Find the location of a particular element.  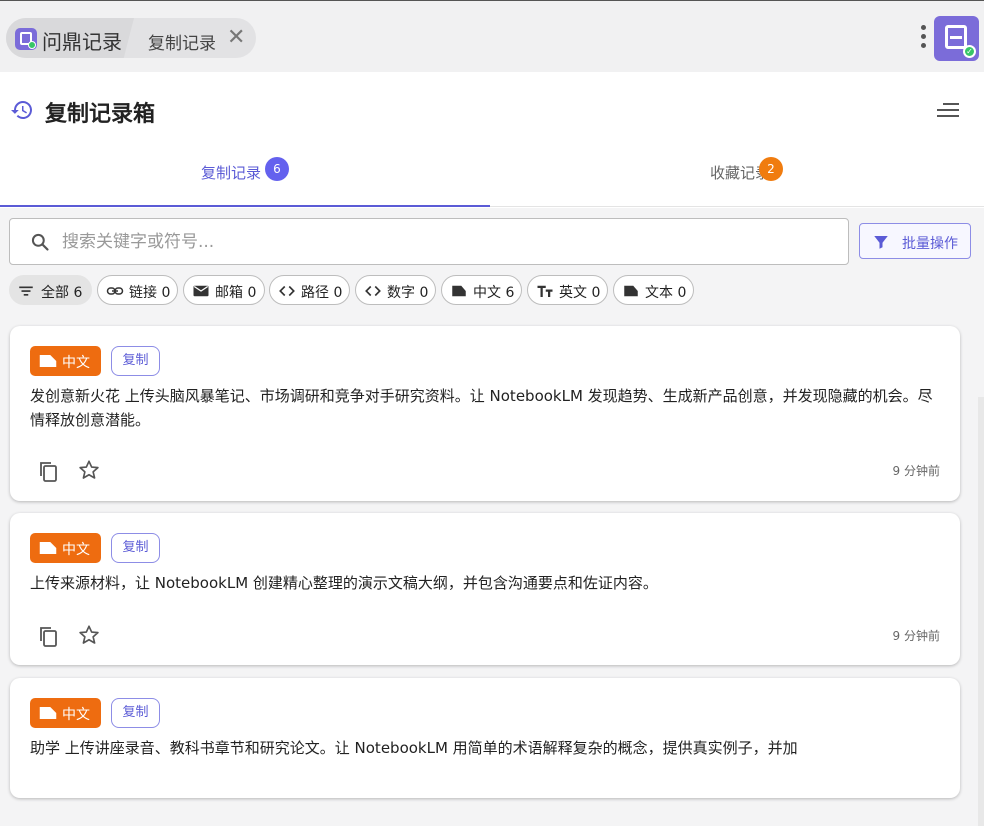

search-box is located at coordinates (429, 241).